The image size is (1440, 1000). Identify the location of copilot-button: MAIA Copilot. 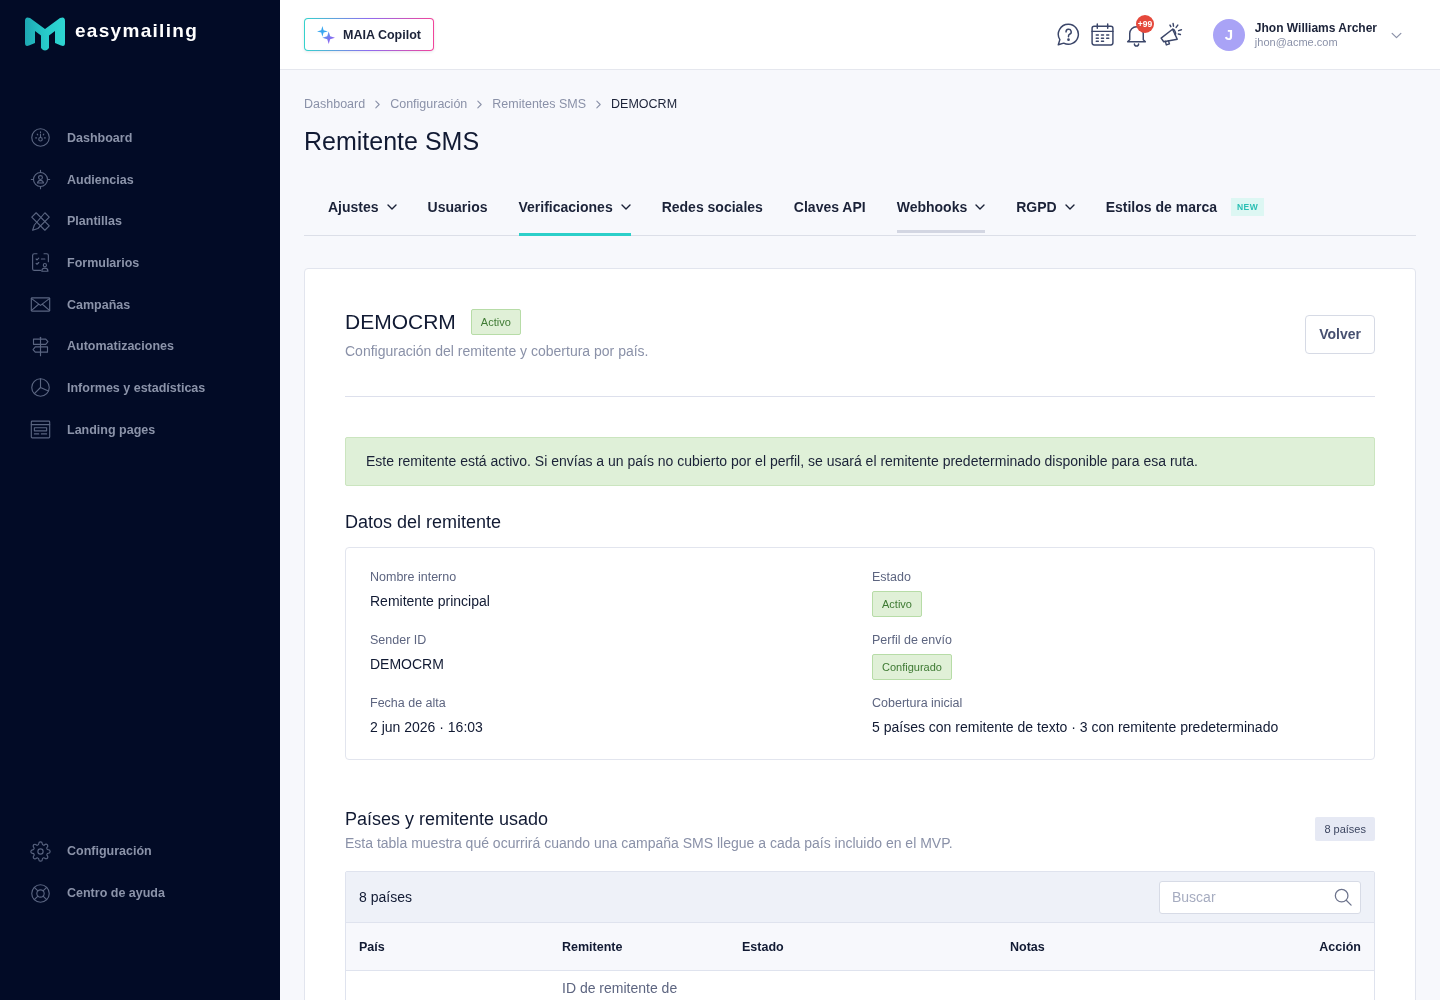
(369, 34).